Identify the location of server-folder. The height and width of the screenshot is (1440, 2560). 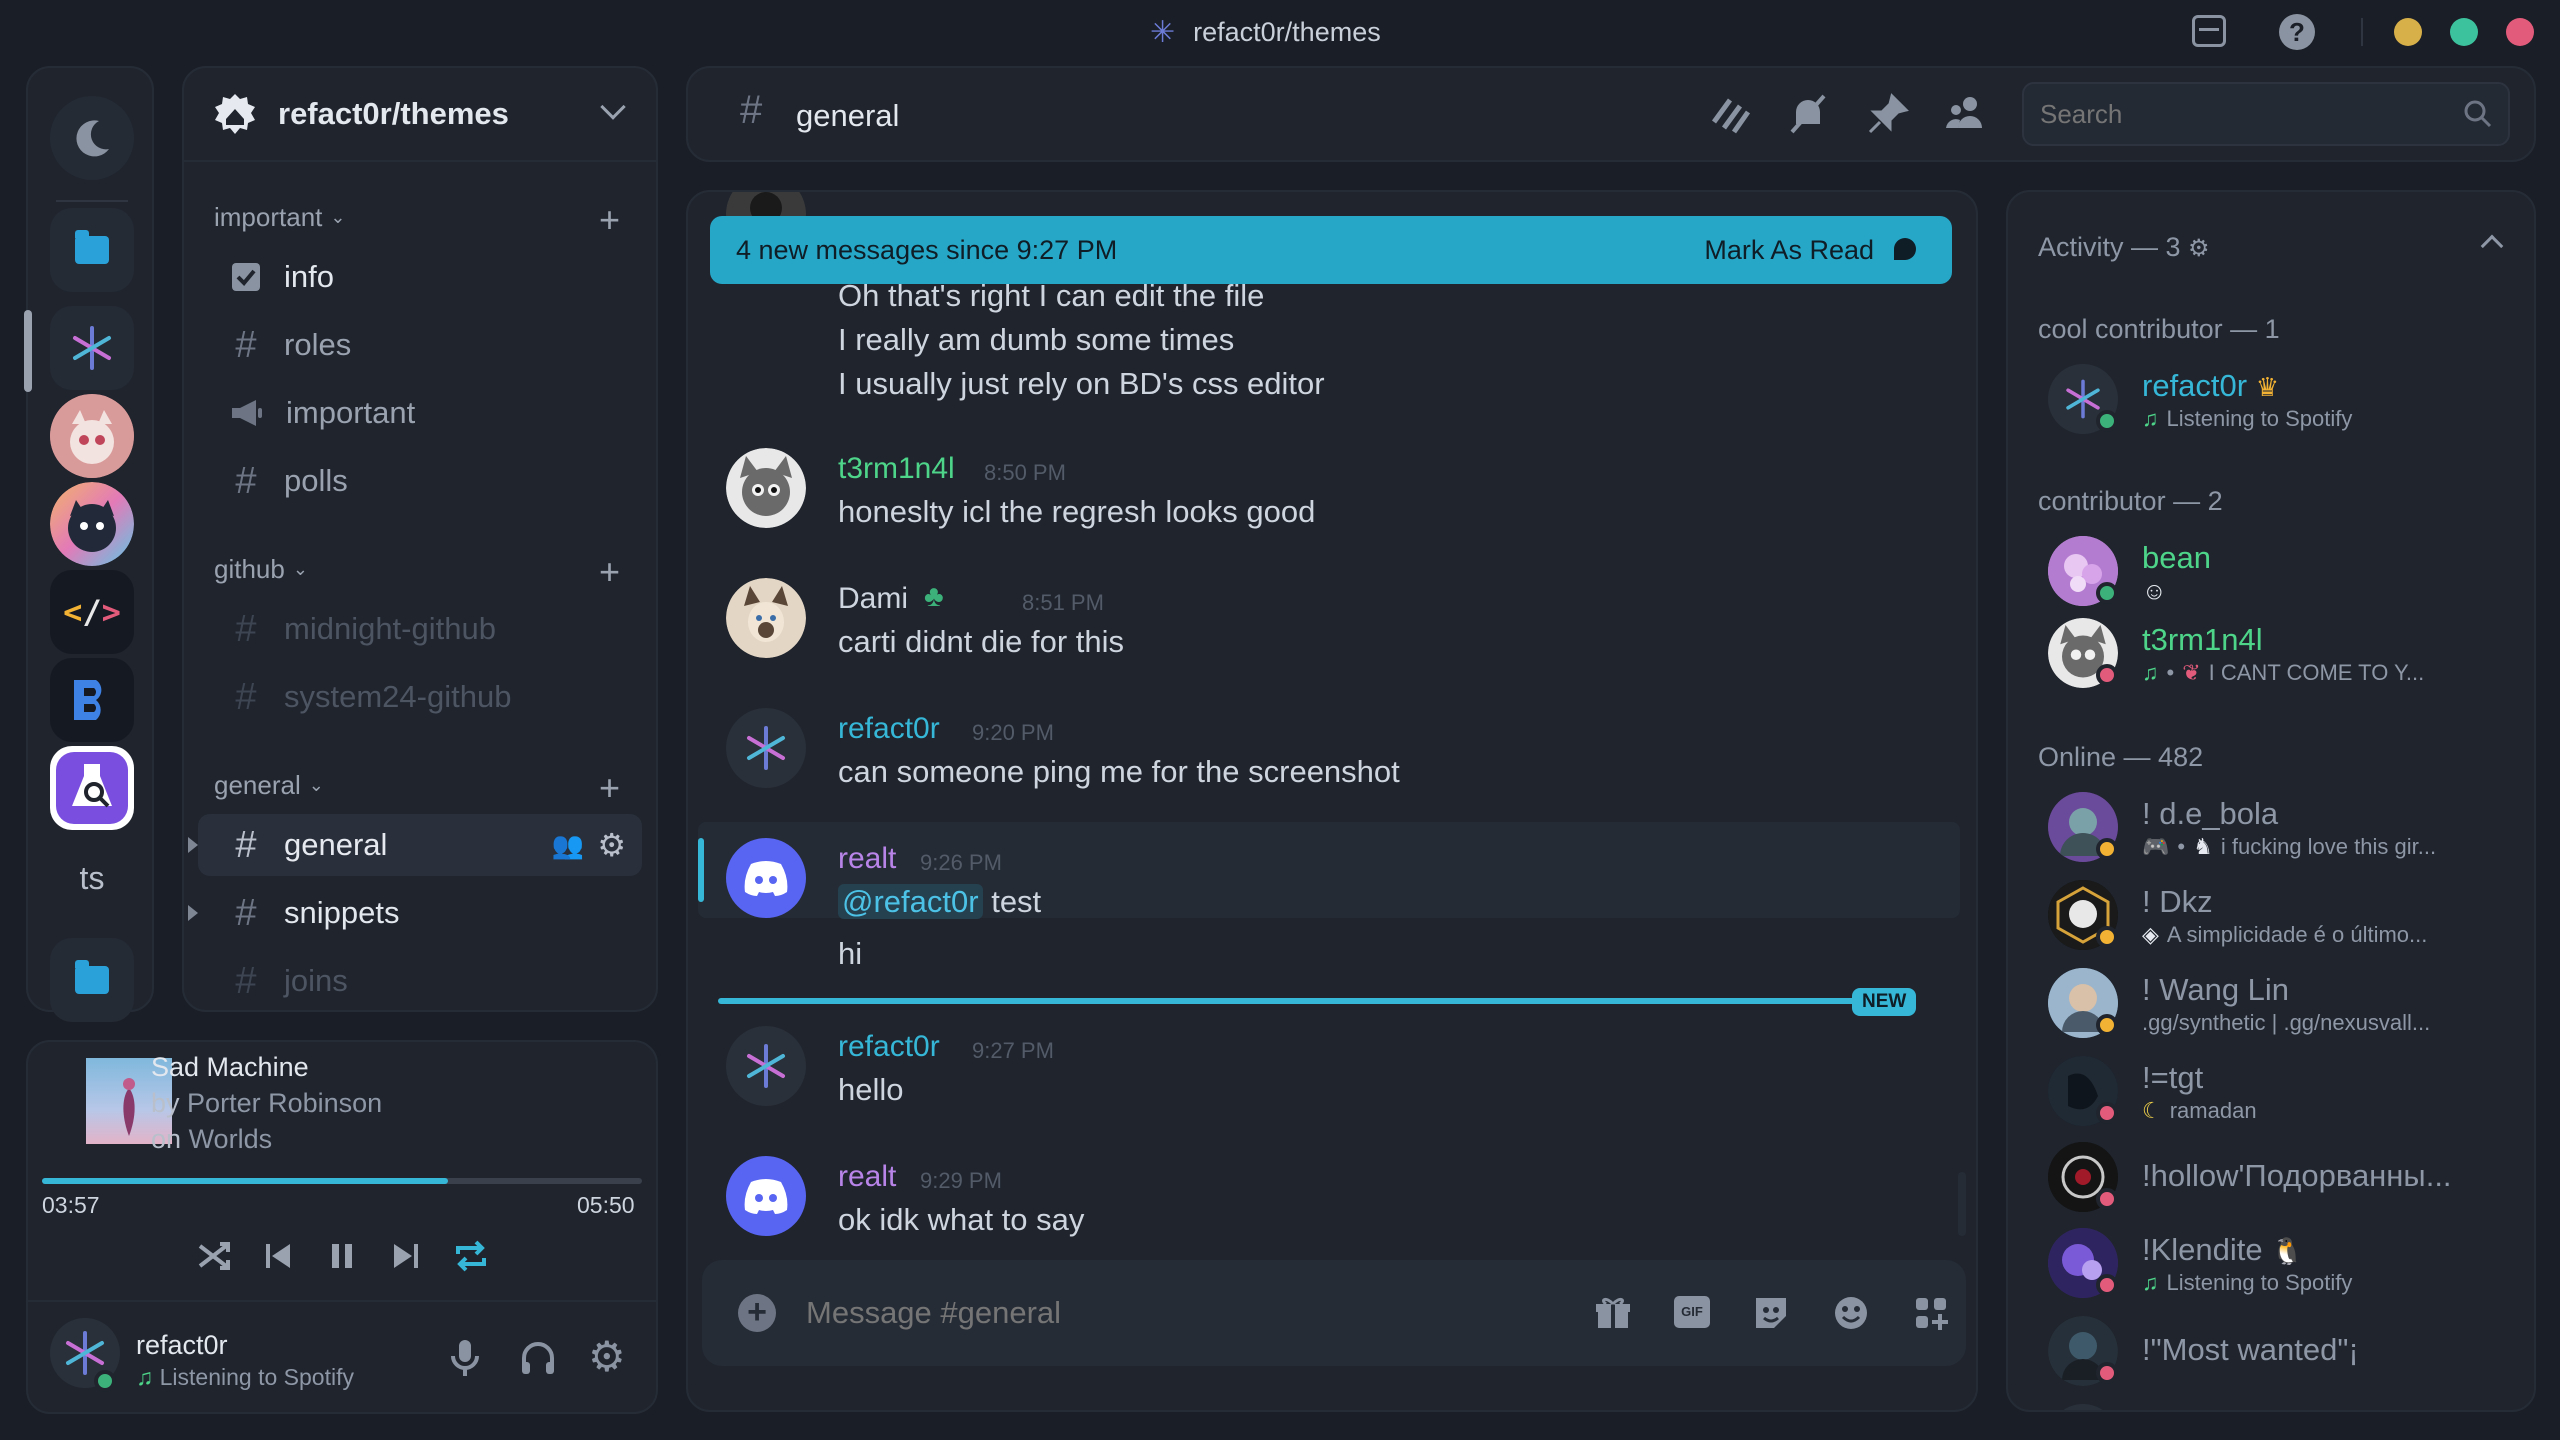
(92, 250).